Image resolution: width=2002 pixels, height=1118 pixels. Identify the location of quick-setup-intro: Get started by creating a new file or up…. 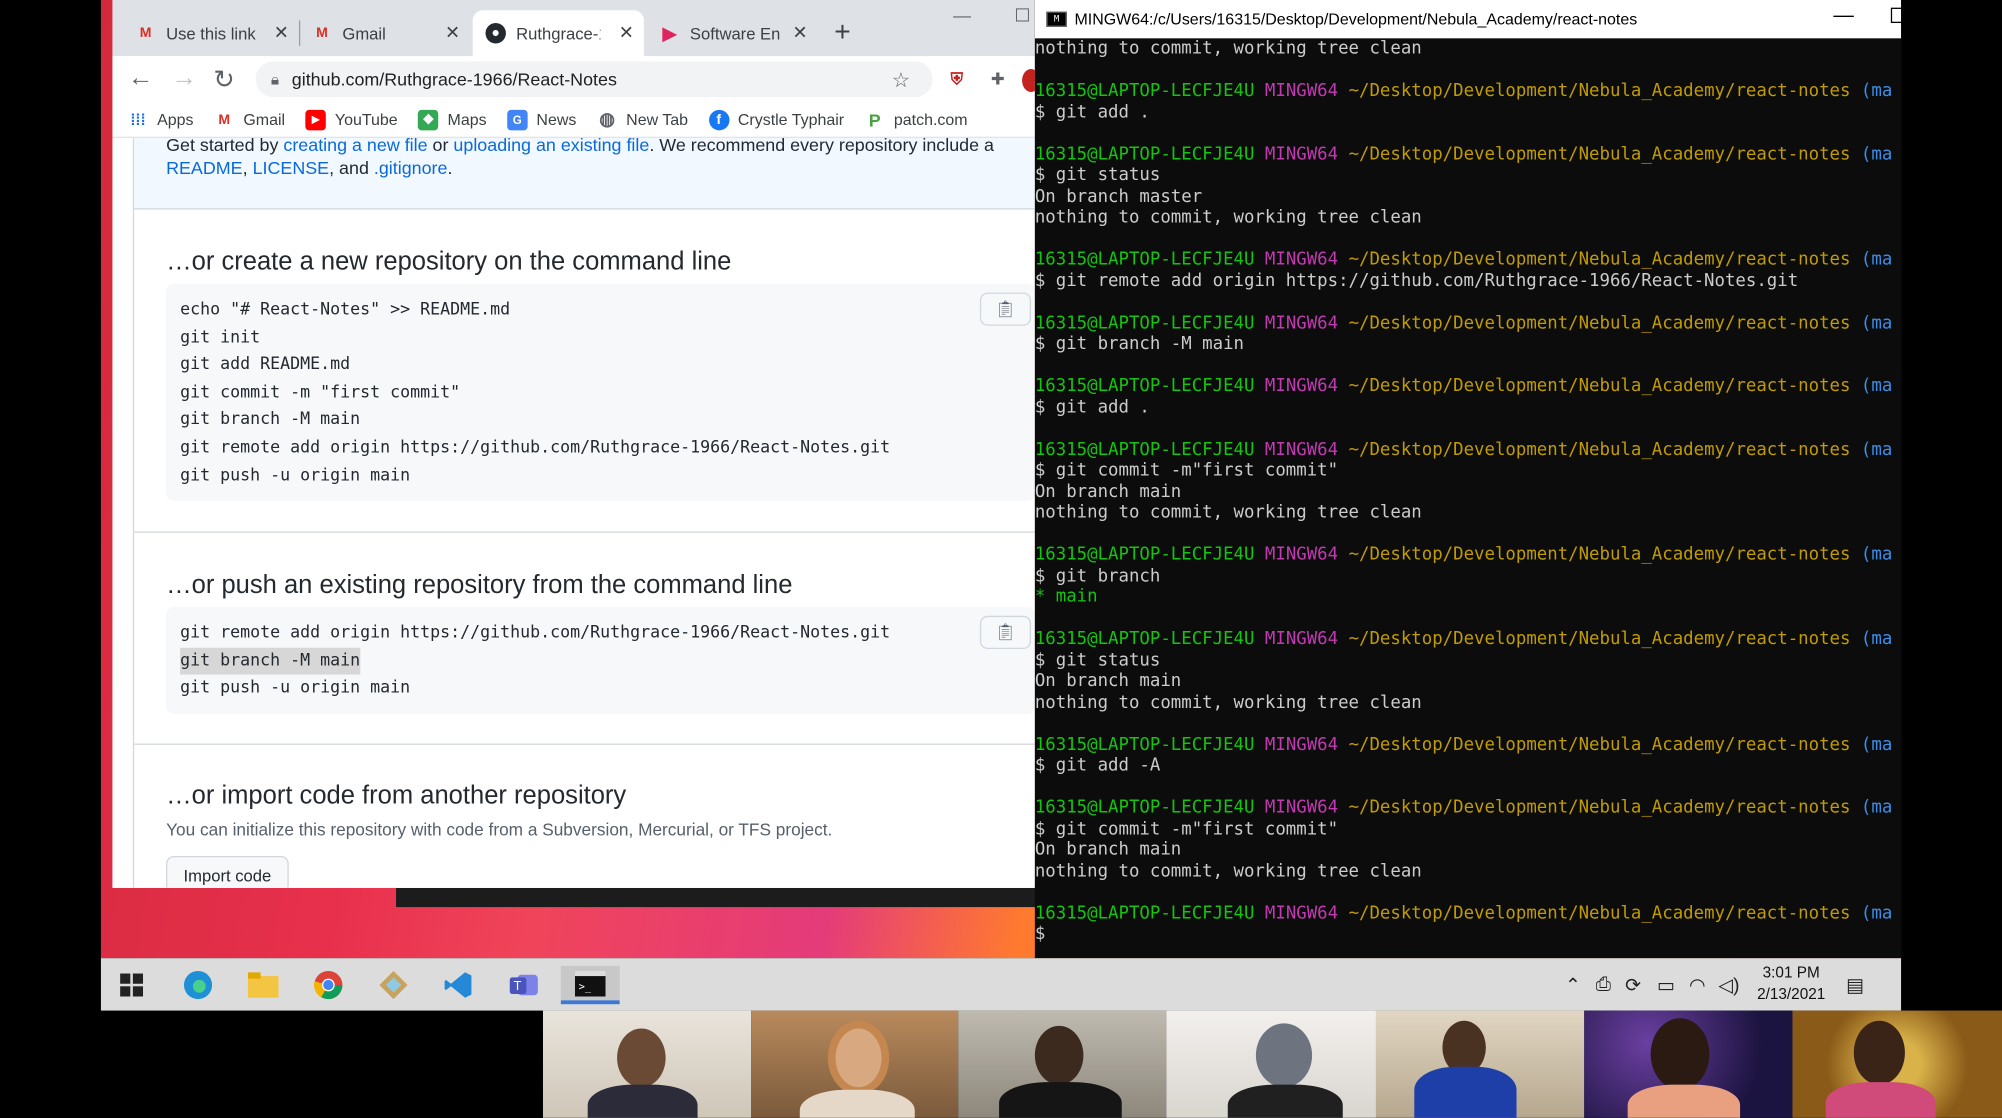
(584, 173).